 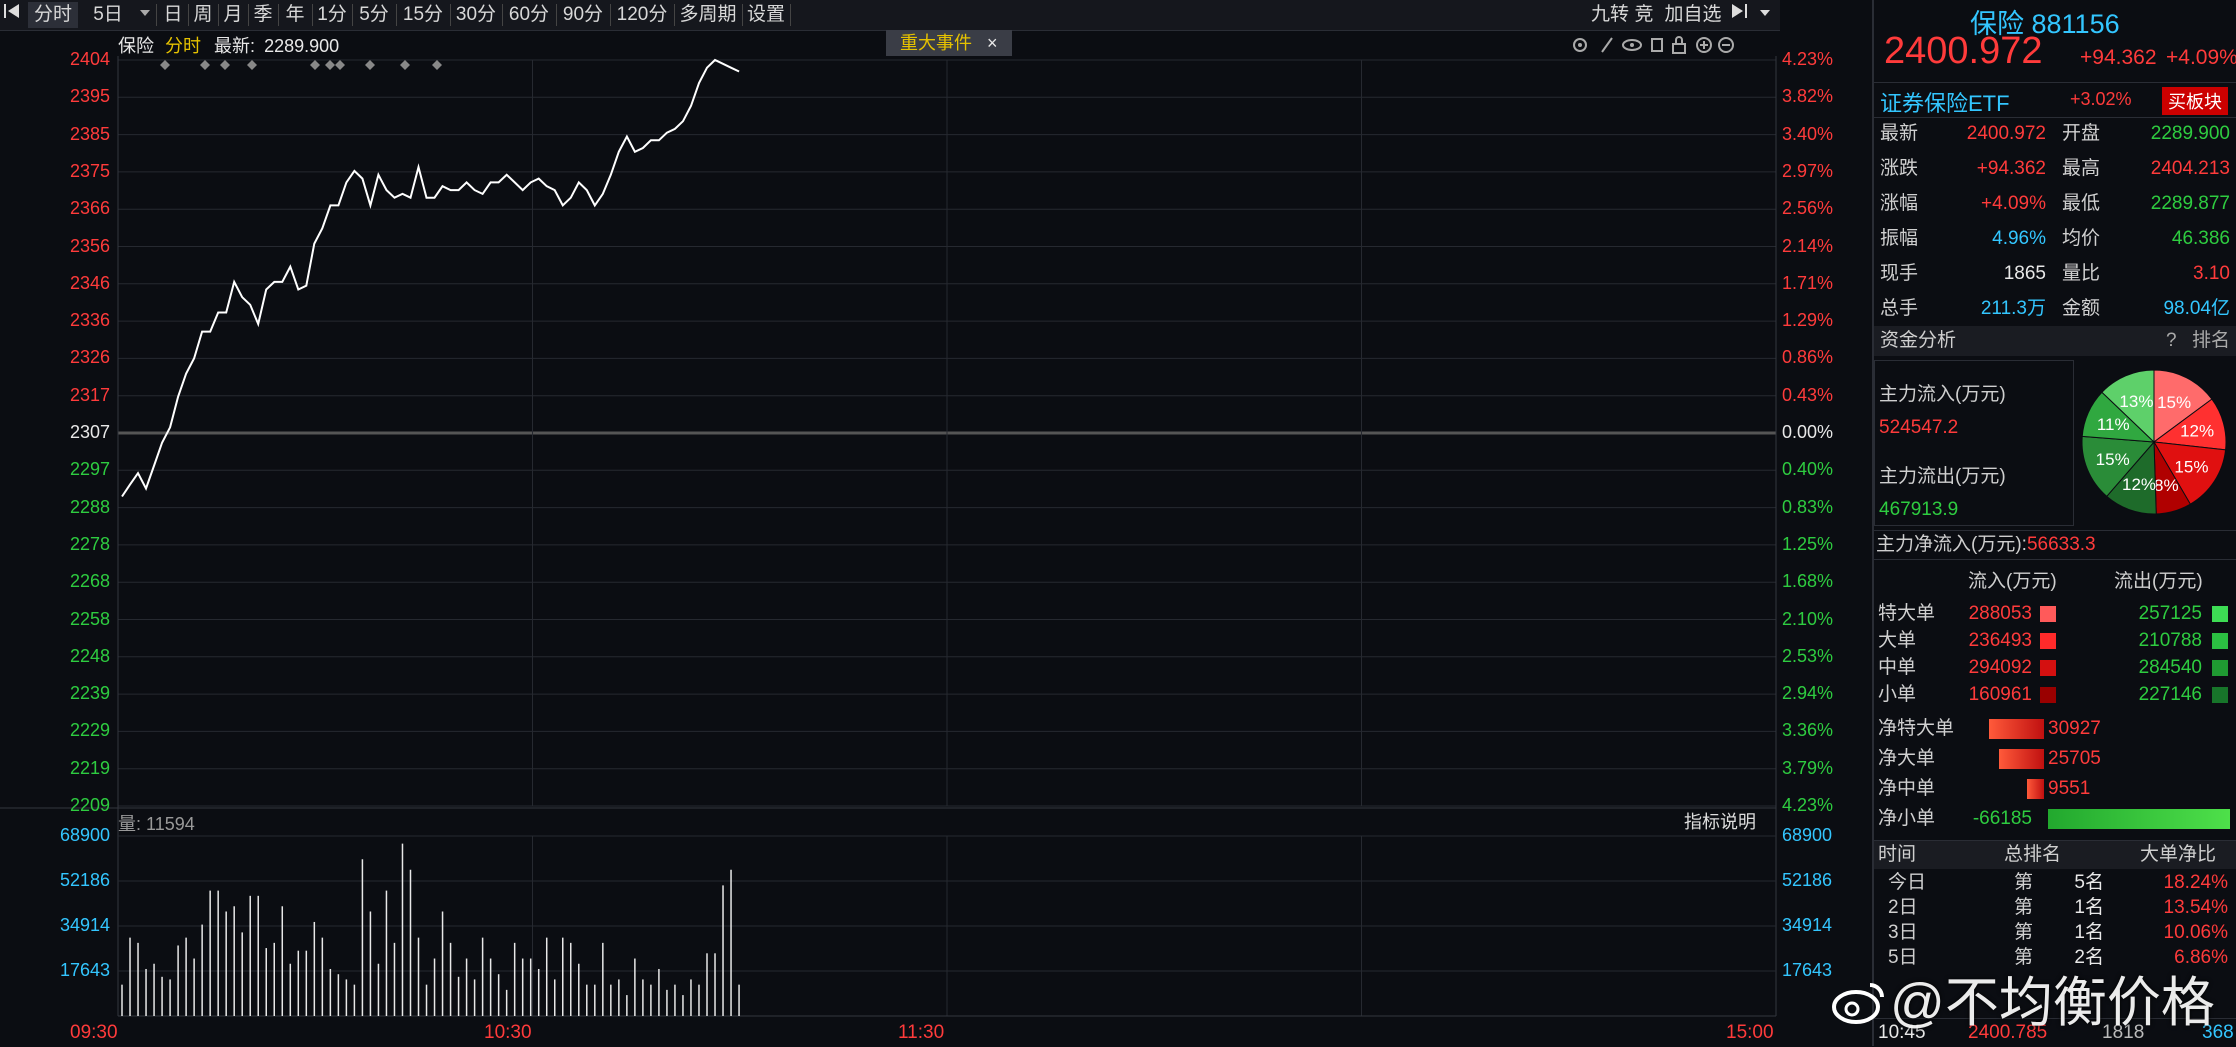 I want to click on flow-out-value: 257125, so click(x=2170, y=613).